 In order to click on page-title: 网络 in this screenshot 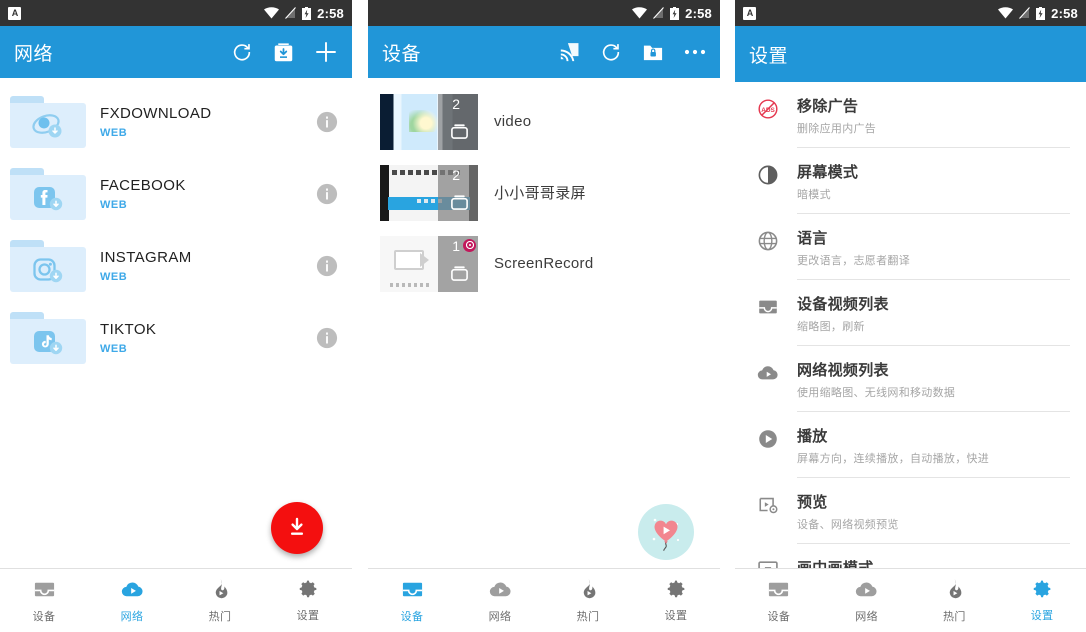, I will do `click(34, 54)`.